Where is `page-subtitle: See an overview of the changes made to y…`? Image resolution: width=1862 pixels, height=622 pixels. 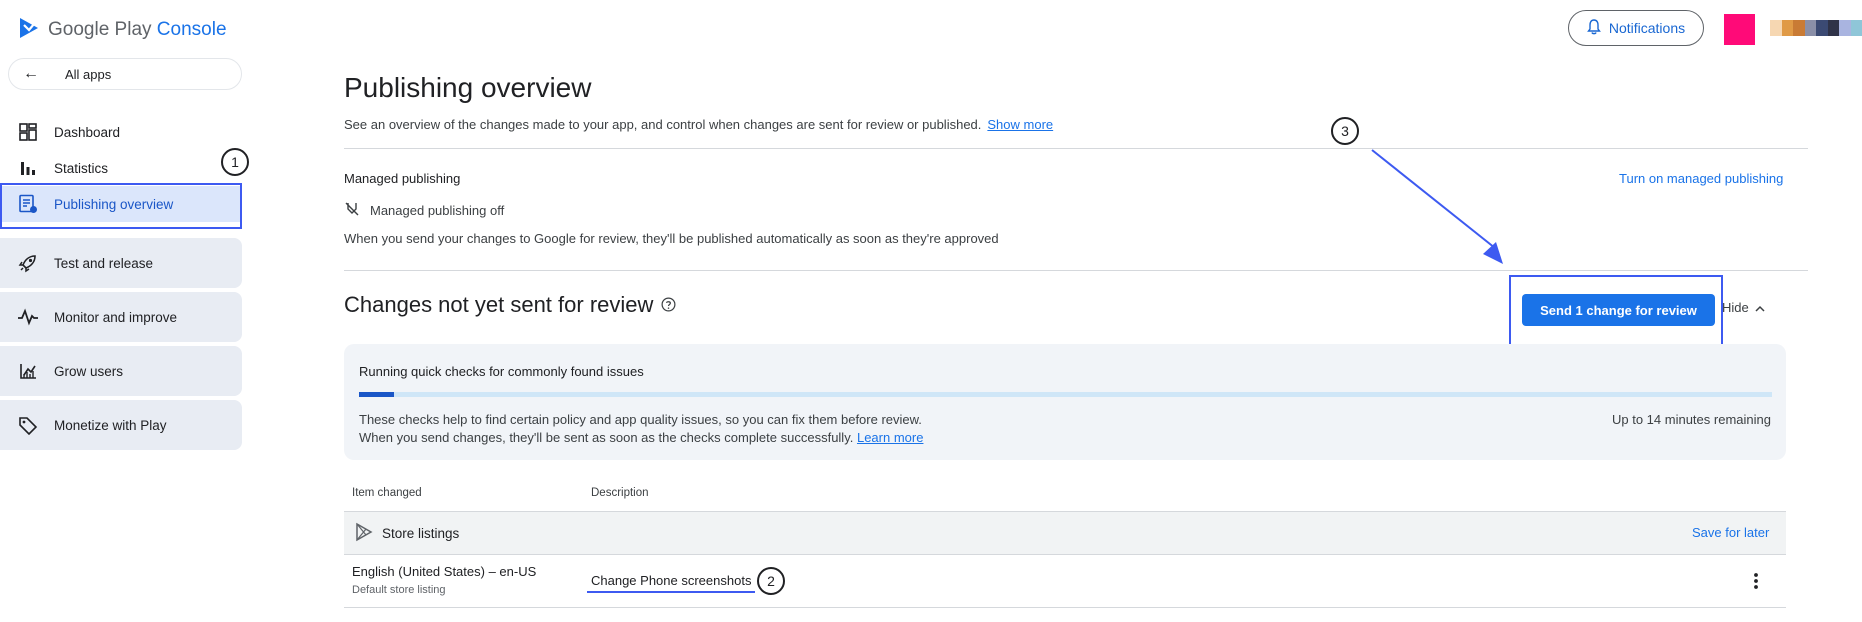
page-subtitle: See an overview of the changes made to y… is located at coordinates (698, 124).